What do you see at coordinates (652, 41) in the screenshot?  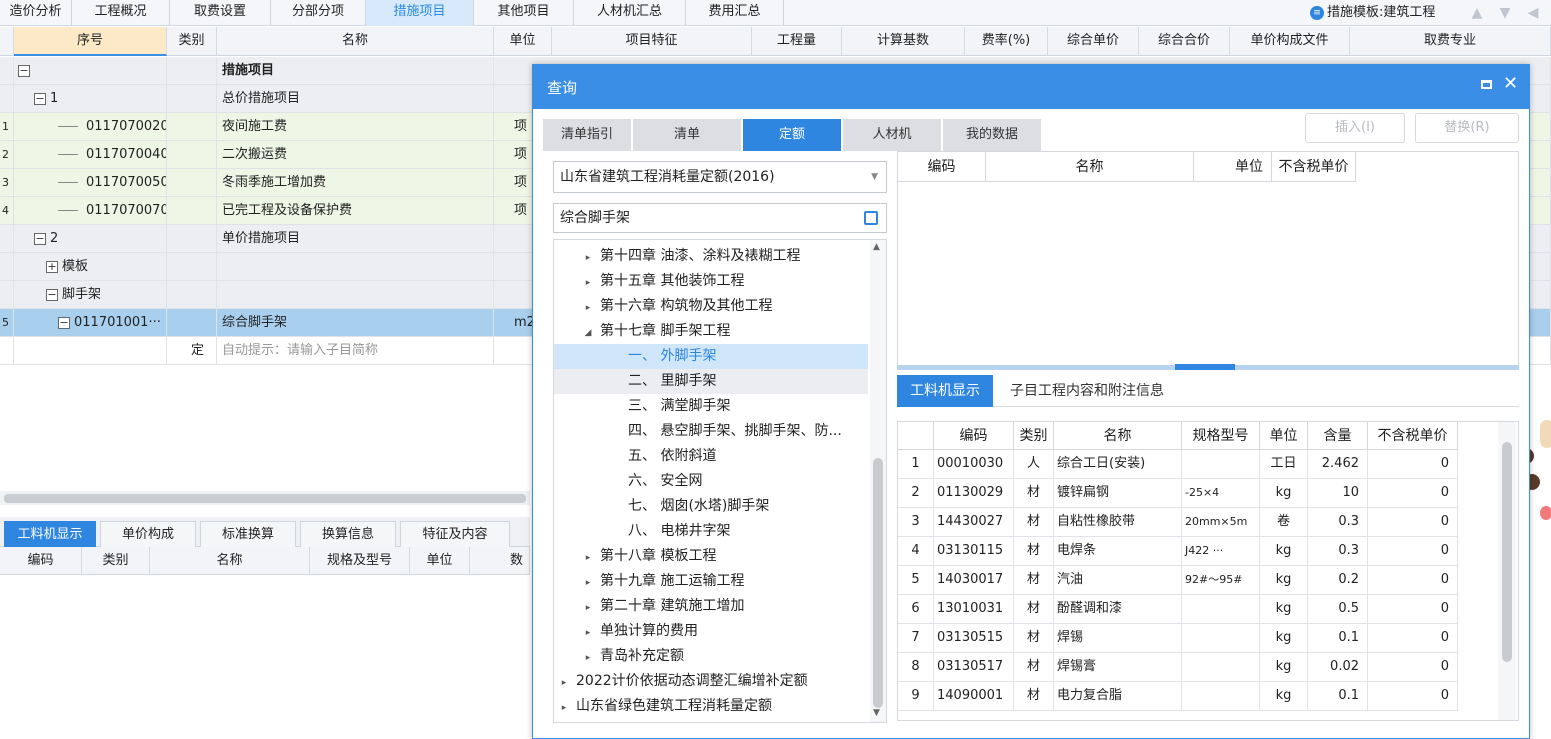 I see `header-feature: 项目特征` at bounding box center [652, 41].